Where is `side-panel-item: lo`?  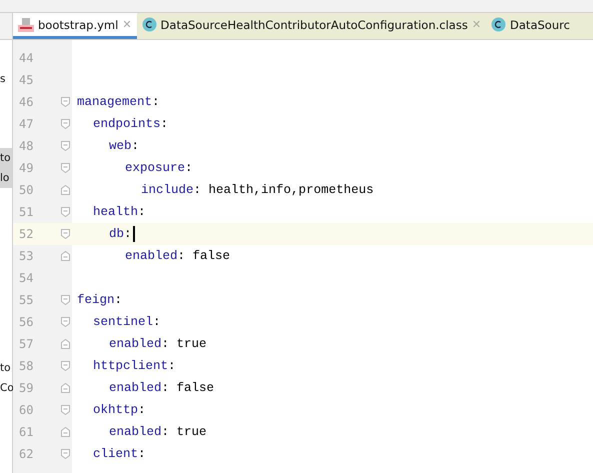
side-panel-item: lo is located at coordinates (6, 178).